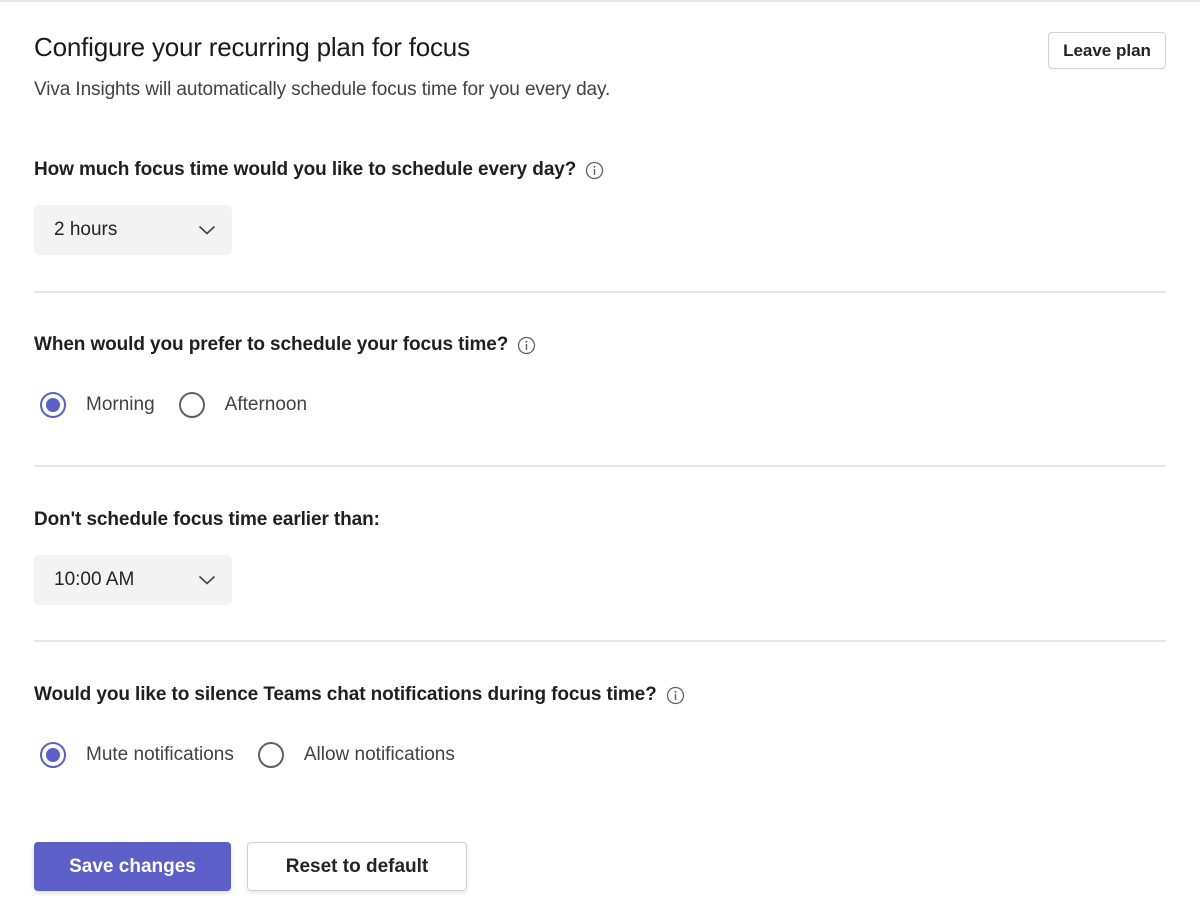  I want to click on radio-afternoon-label: Afternoon, so click(266, 404).